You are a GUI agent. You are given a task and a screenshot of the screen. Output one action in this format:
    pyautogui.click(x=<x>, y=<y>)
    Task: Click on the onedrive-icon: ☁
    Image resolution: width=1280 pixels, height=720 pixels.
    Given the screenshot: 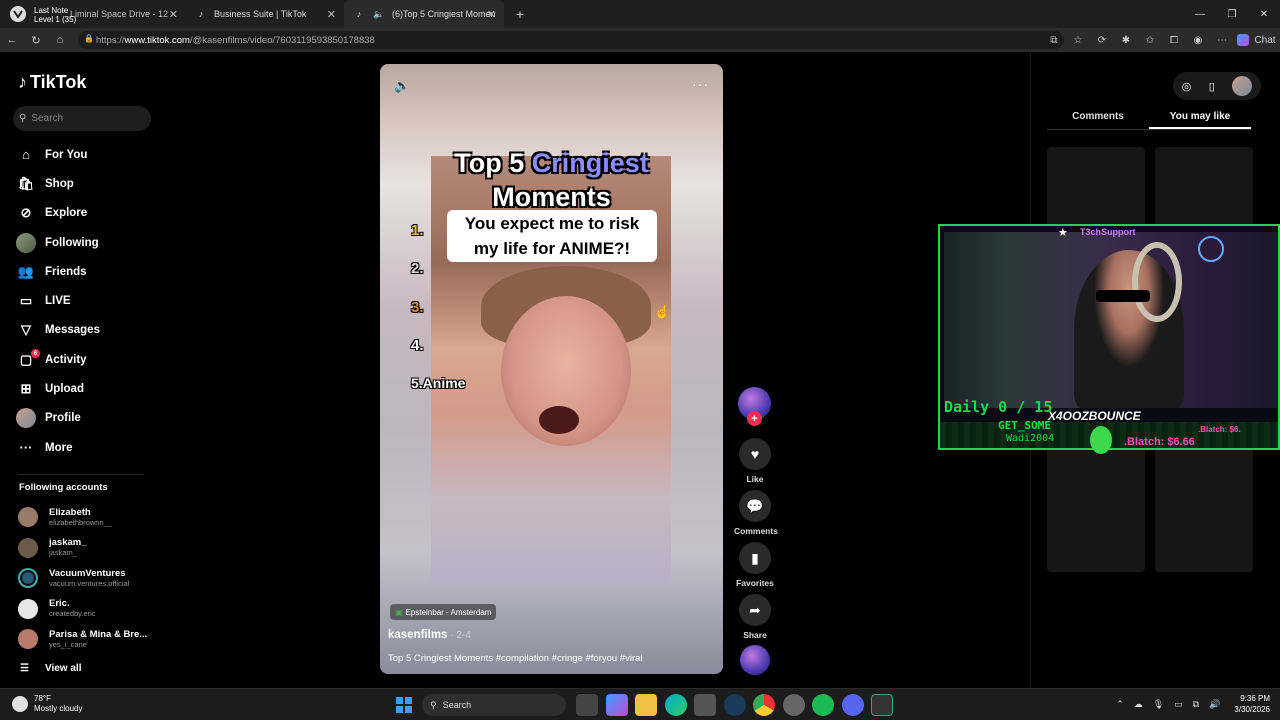 What is the action you would take?
    pyautogui.click(x=1138, y=704)
    